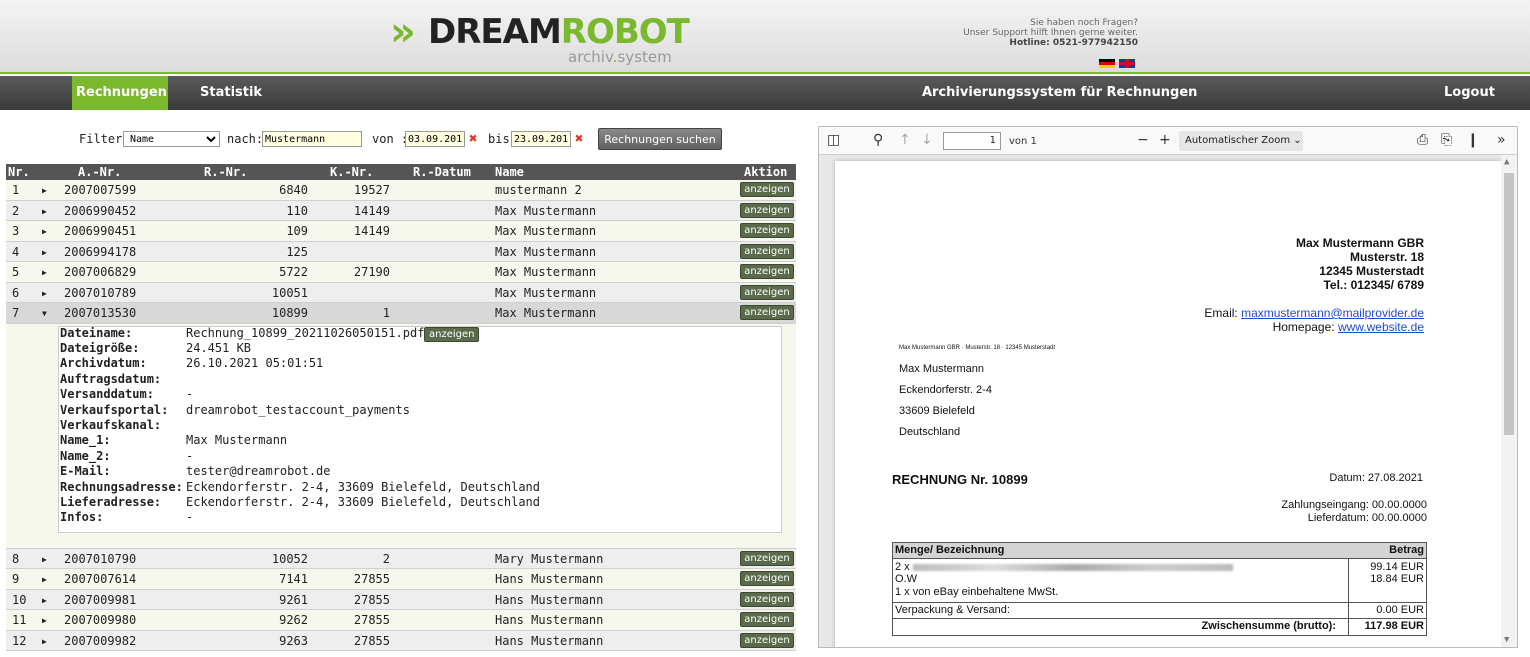 The height and width of the screenshot is (657, 1530). I want to click on logout-link: Logout, so click(1469, 93).